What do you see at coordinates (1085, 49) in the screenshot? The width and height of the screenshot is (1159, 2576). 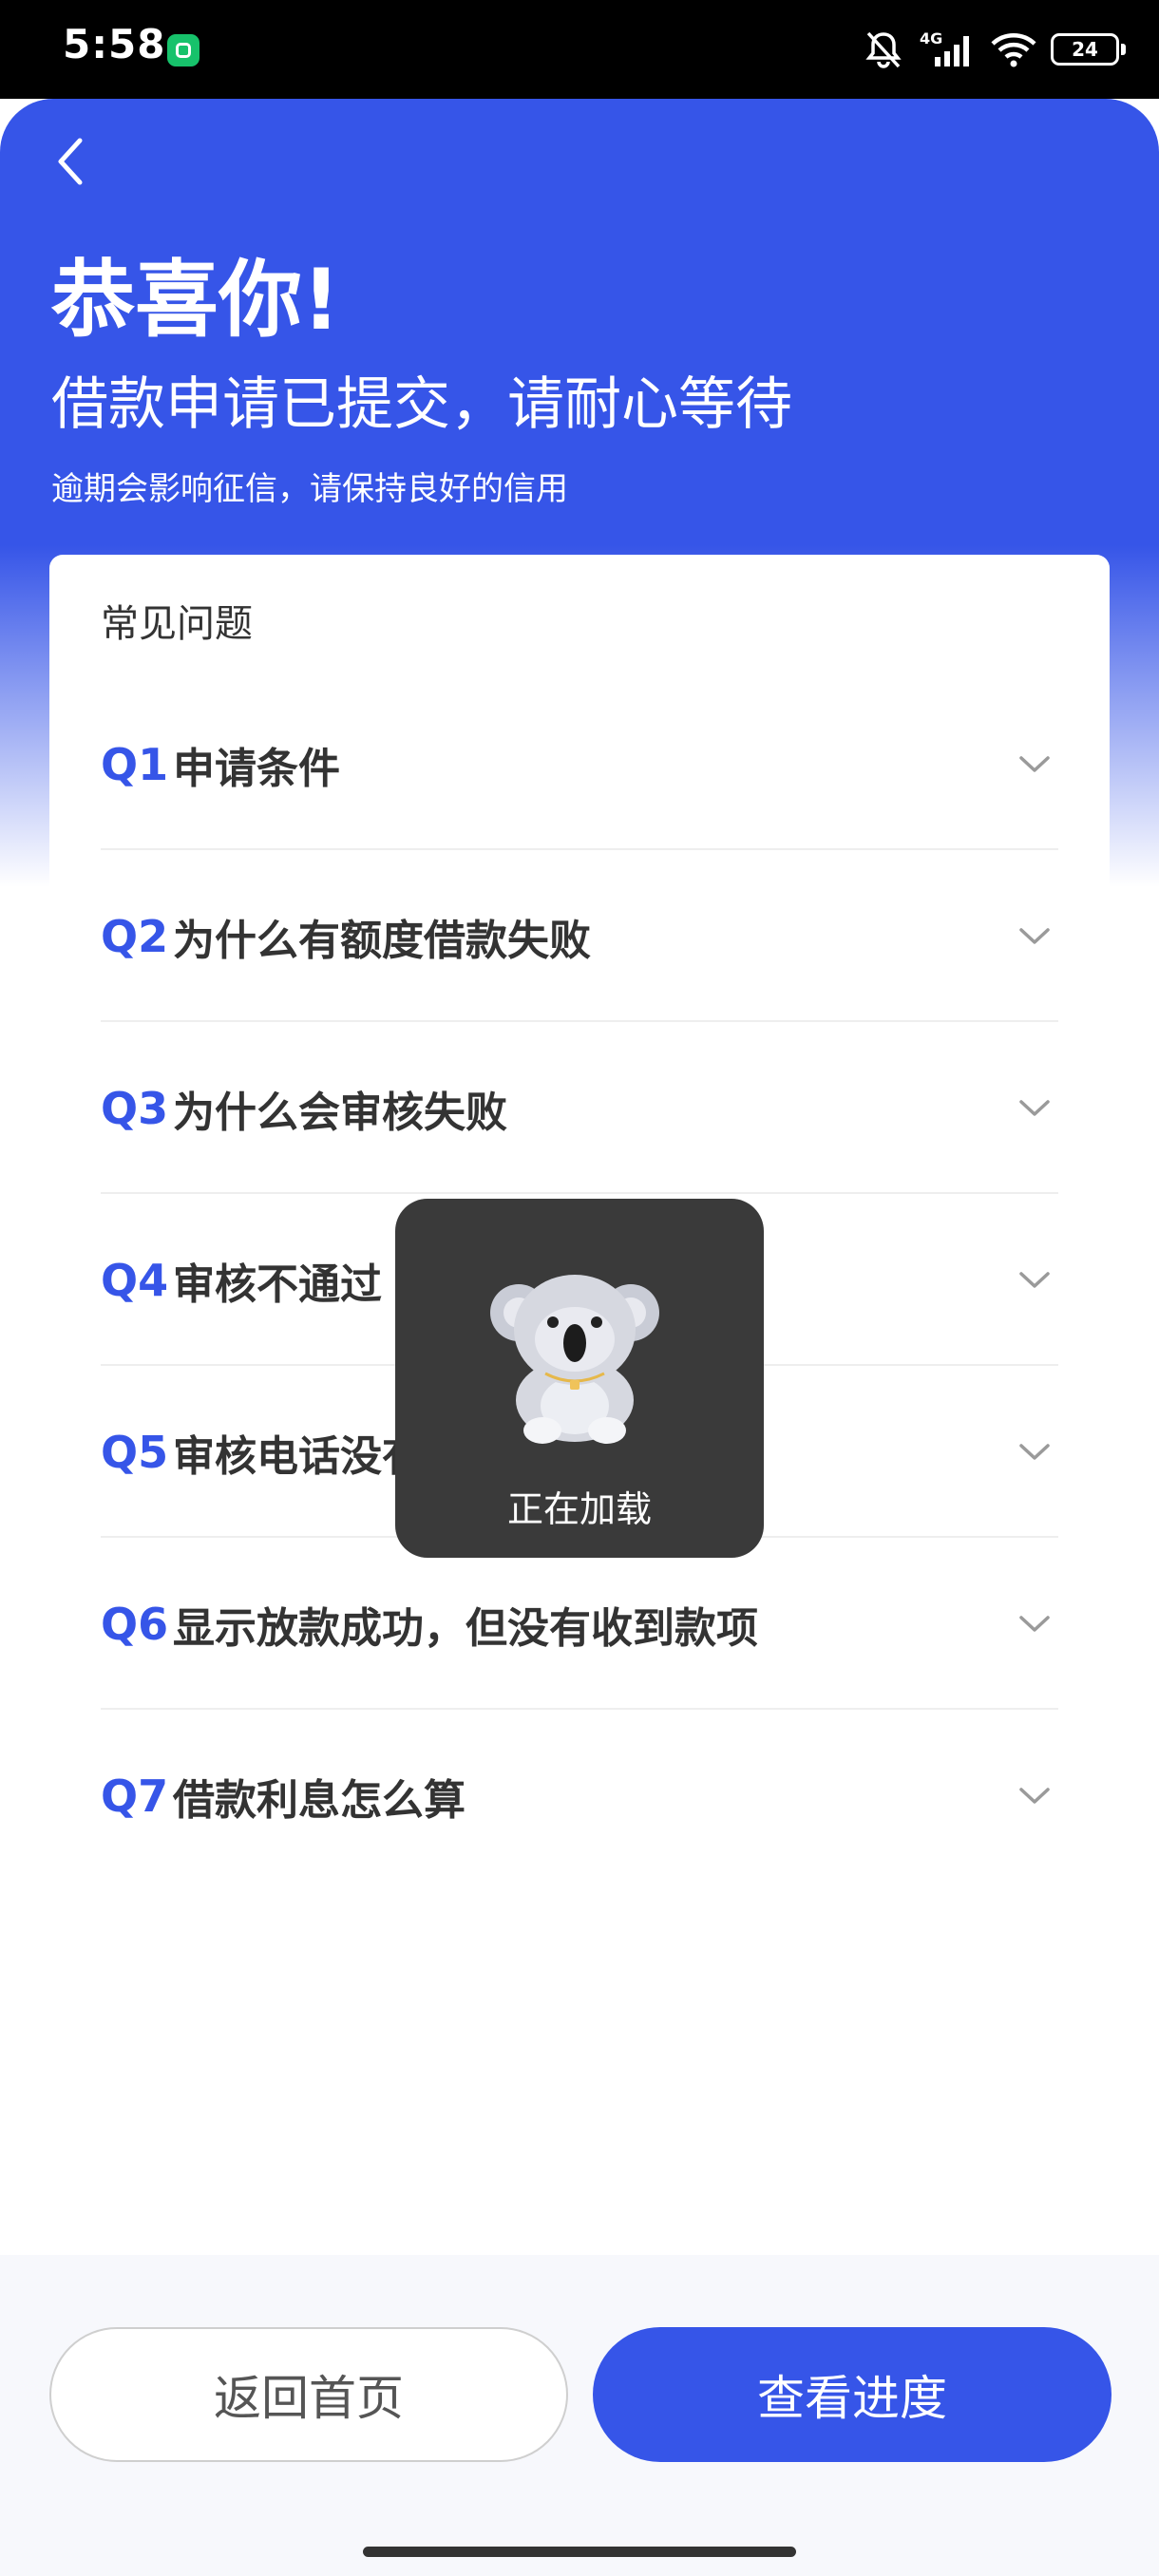 I see `battery-level: 24` at bounding box center [1085, 49].